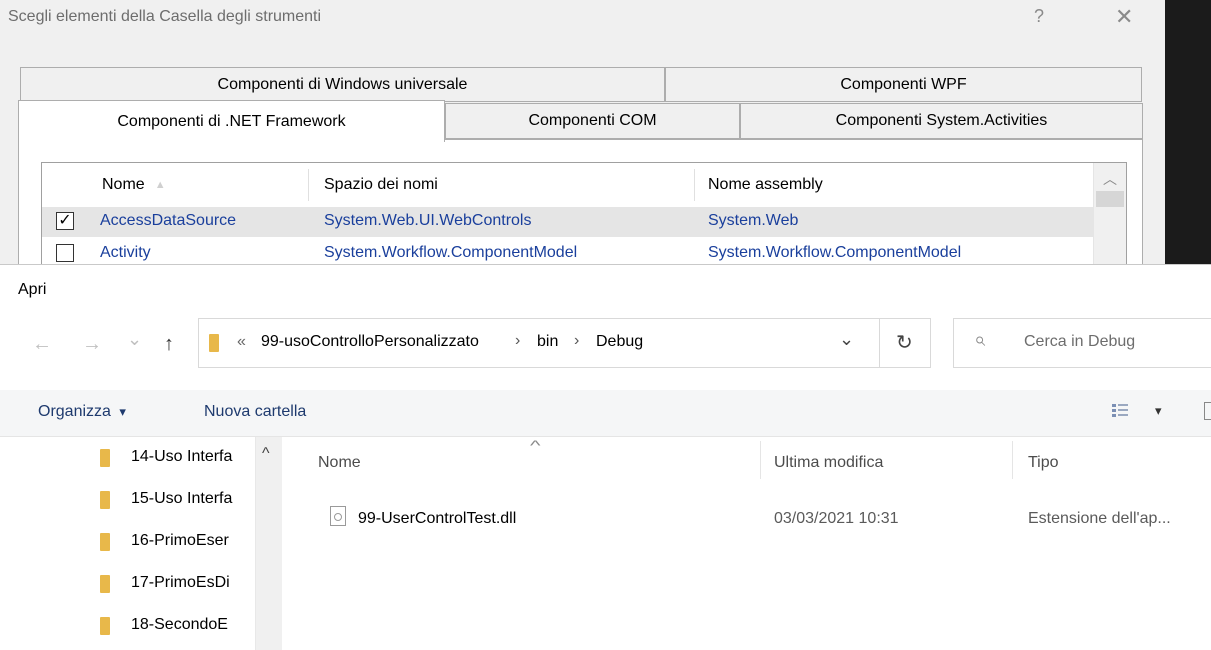  Describe the element at coordinates (182, 456) in the screenshot. I see `nav-item-label: 14-Uso Interfa` at that location.